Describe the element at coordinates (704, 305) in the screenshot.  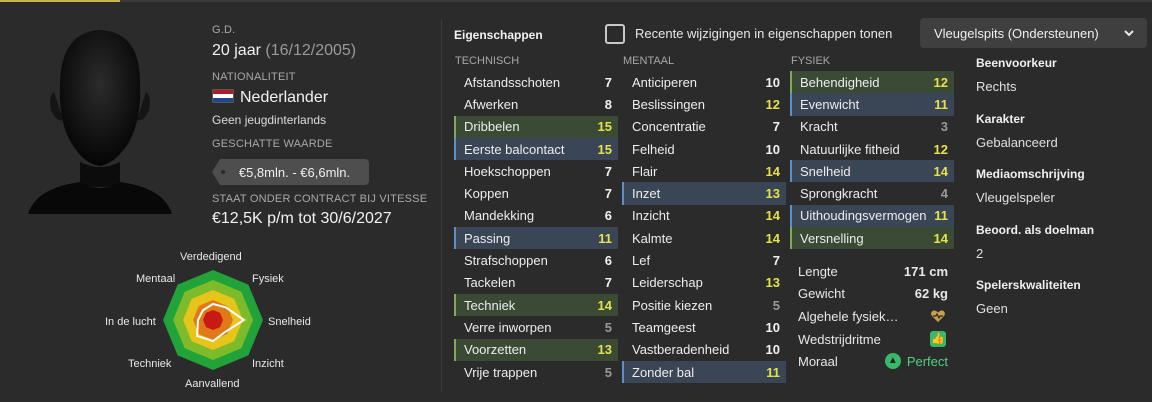
I see `attribute-row-positie-kiezen: Positie kiezen 5` at that location.